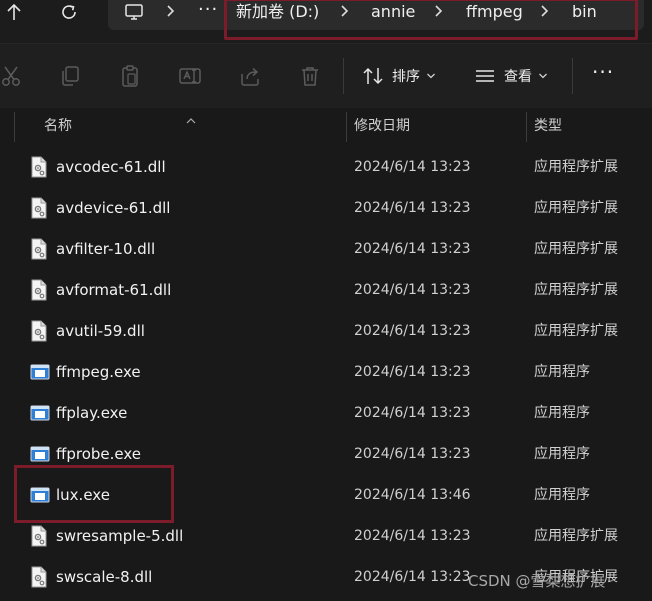 Image resolution: width=652 pixels, height=601 pixels. What do you see at coordinates (326, 167) in the screenshot?
I see `file-row: avcodec-61.dll 2024/6/14 13:23 应用程序扩展` at bounding box center [326, 167].